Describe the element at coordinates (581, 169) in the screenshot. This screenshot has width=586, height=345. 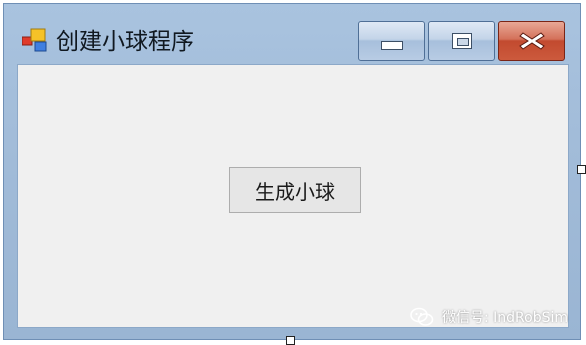
I see `resize-handle-right` at that location.